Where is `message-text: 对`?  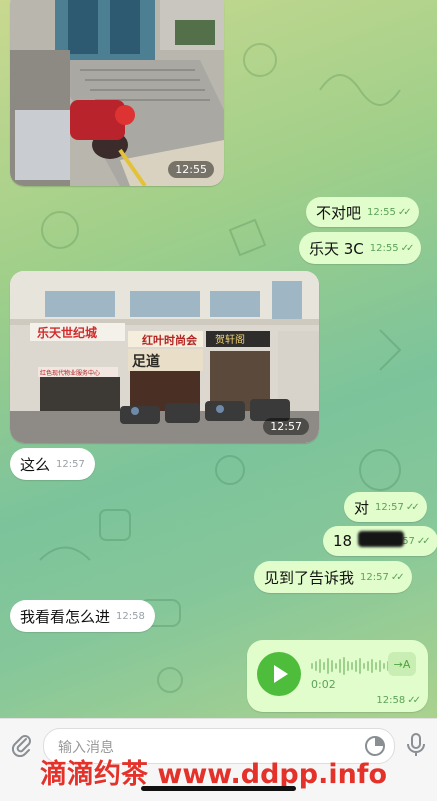
message-text: 对 is located at coordinates (362, 507).